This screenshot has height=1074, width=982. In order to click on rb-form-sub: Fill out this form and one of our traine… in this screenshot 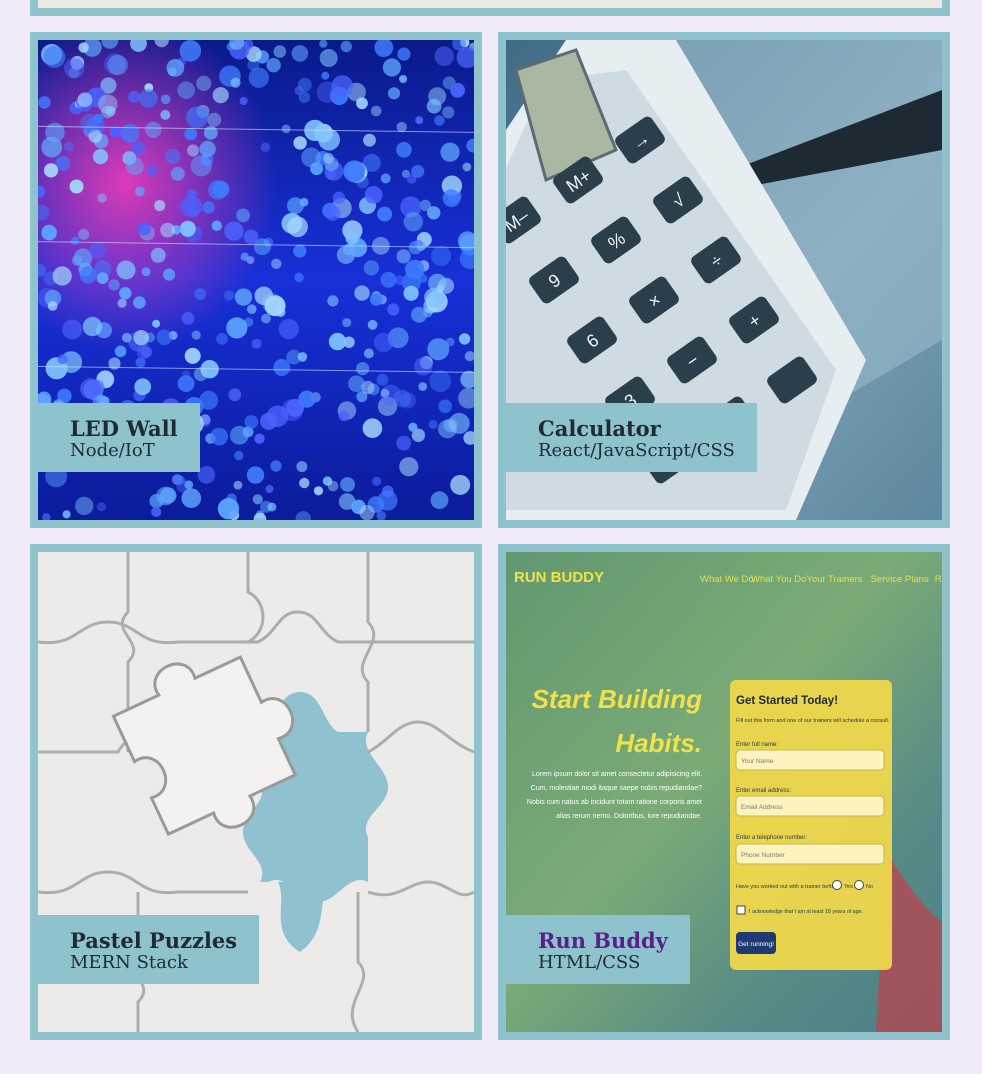, I will do `click(813, 721)`.